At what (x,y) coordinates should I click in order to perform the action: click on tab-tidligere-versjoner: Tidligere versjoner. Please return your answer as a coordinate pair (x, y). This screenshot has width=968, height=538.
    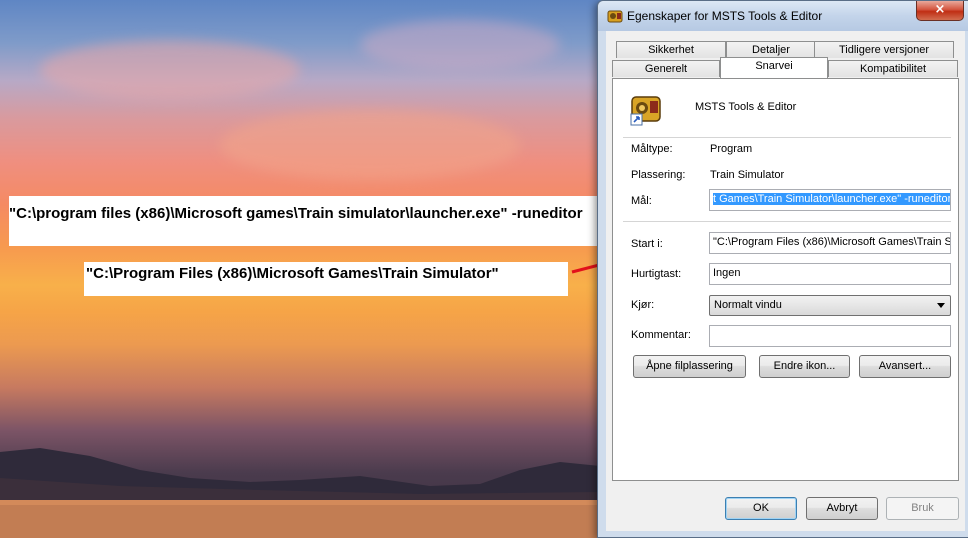
    Looking at the image, I should click on (884, 49).